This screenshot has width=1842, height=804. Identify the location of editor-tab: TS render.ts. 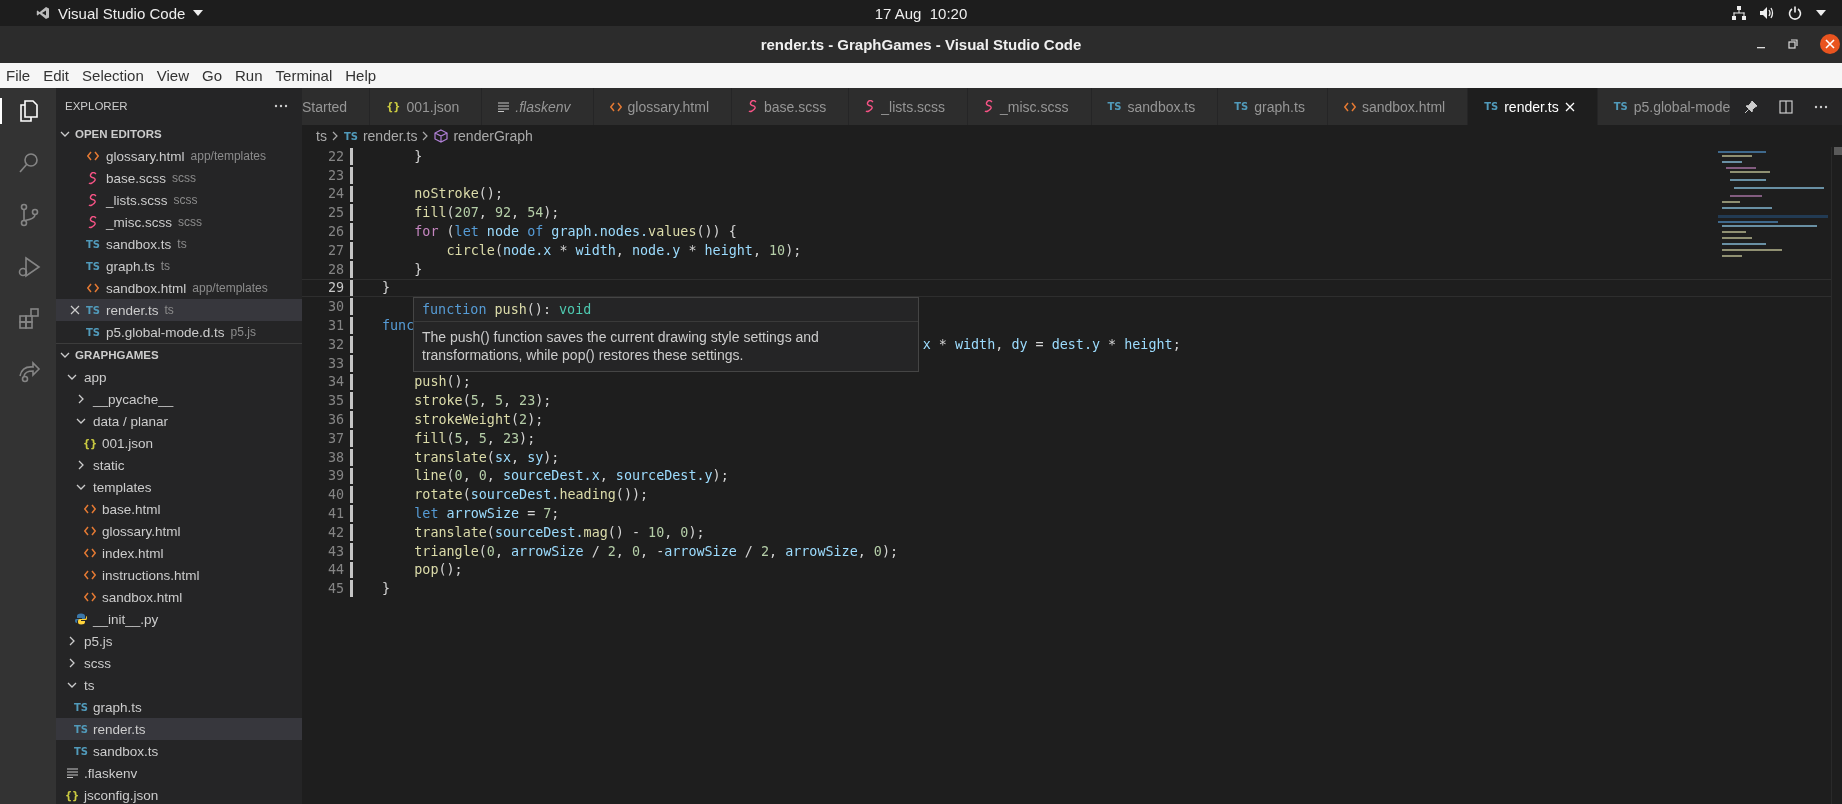
(1533, 106).